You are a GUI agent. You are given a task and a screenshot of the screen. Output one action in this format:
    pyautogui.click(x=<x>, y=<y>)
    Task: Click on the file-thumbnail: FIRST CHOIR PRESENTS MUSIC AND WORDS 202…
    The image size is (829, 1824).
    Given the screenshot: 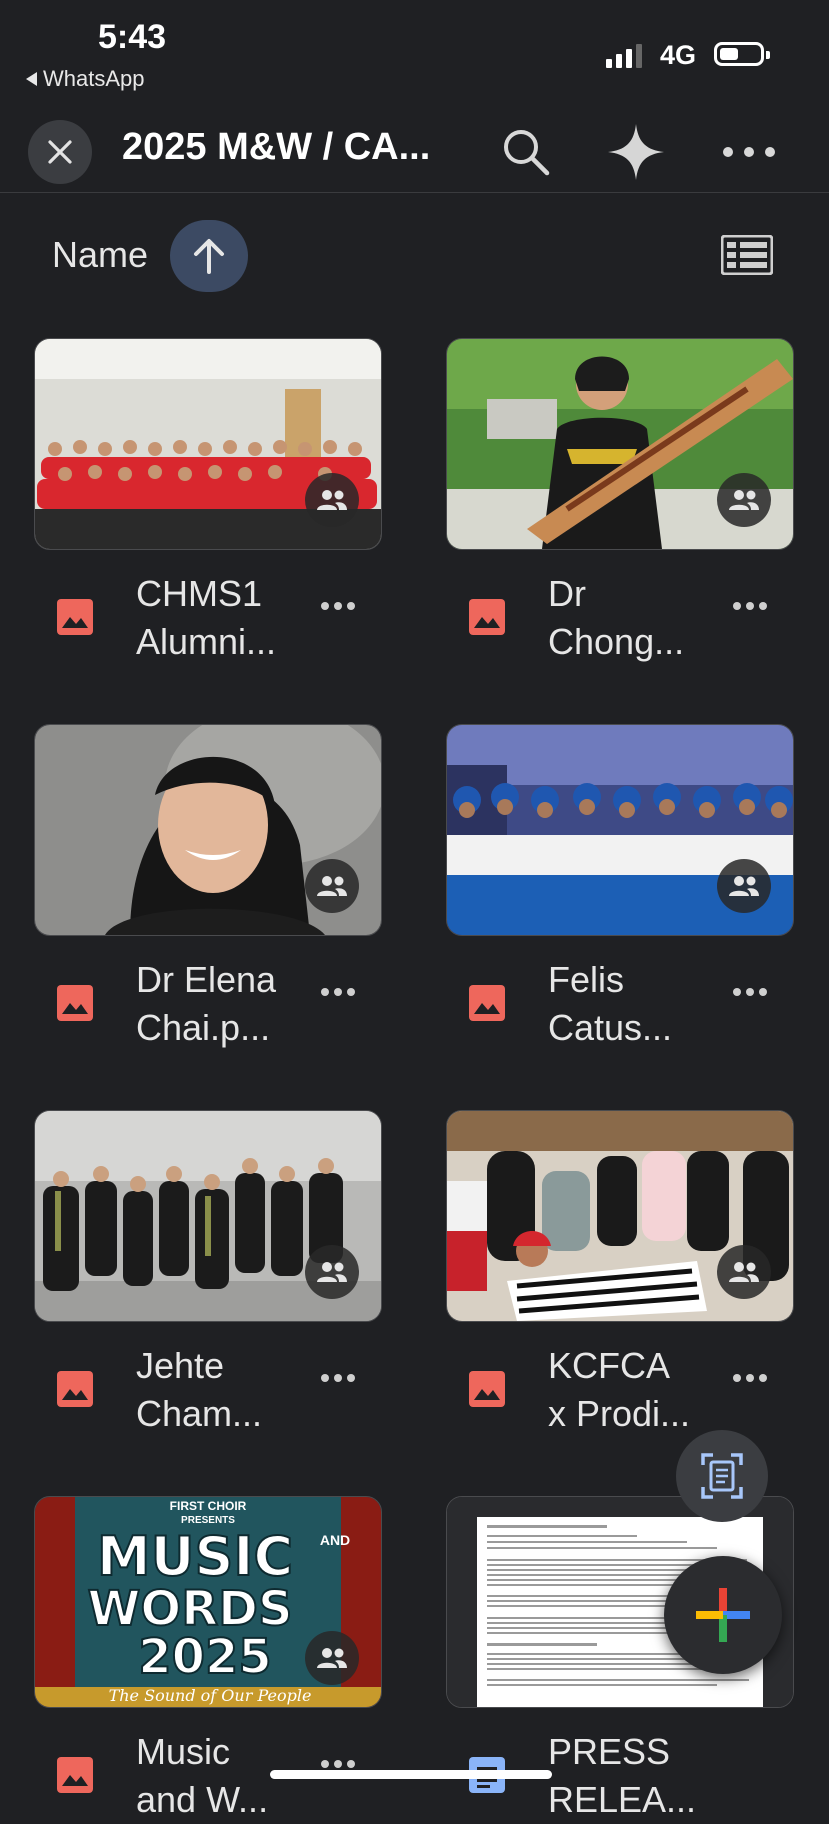 What is the action you would take?
    pyautogui.click(x=208, y=1602)
    